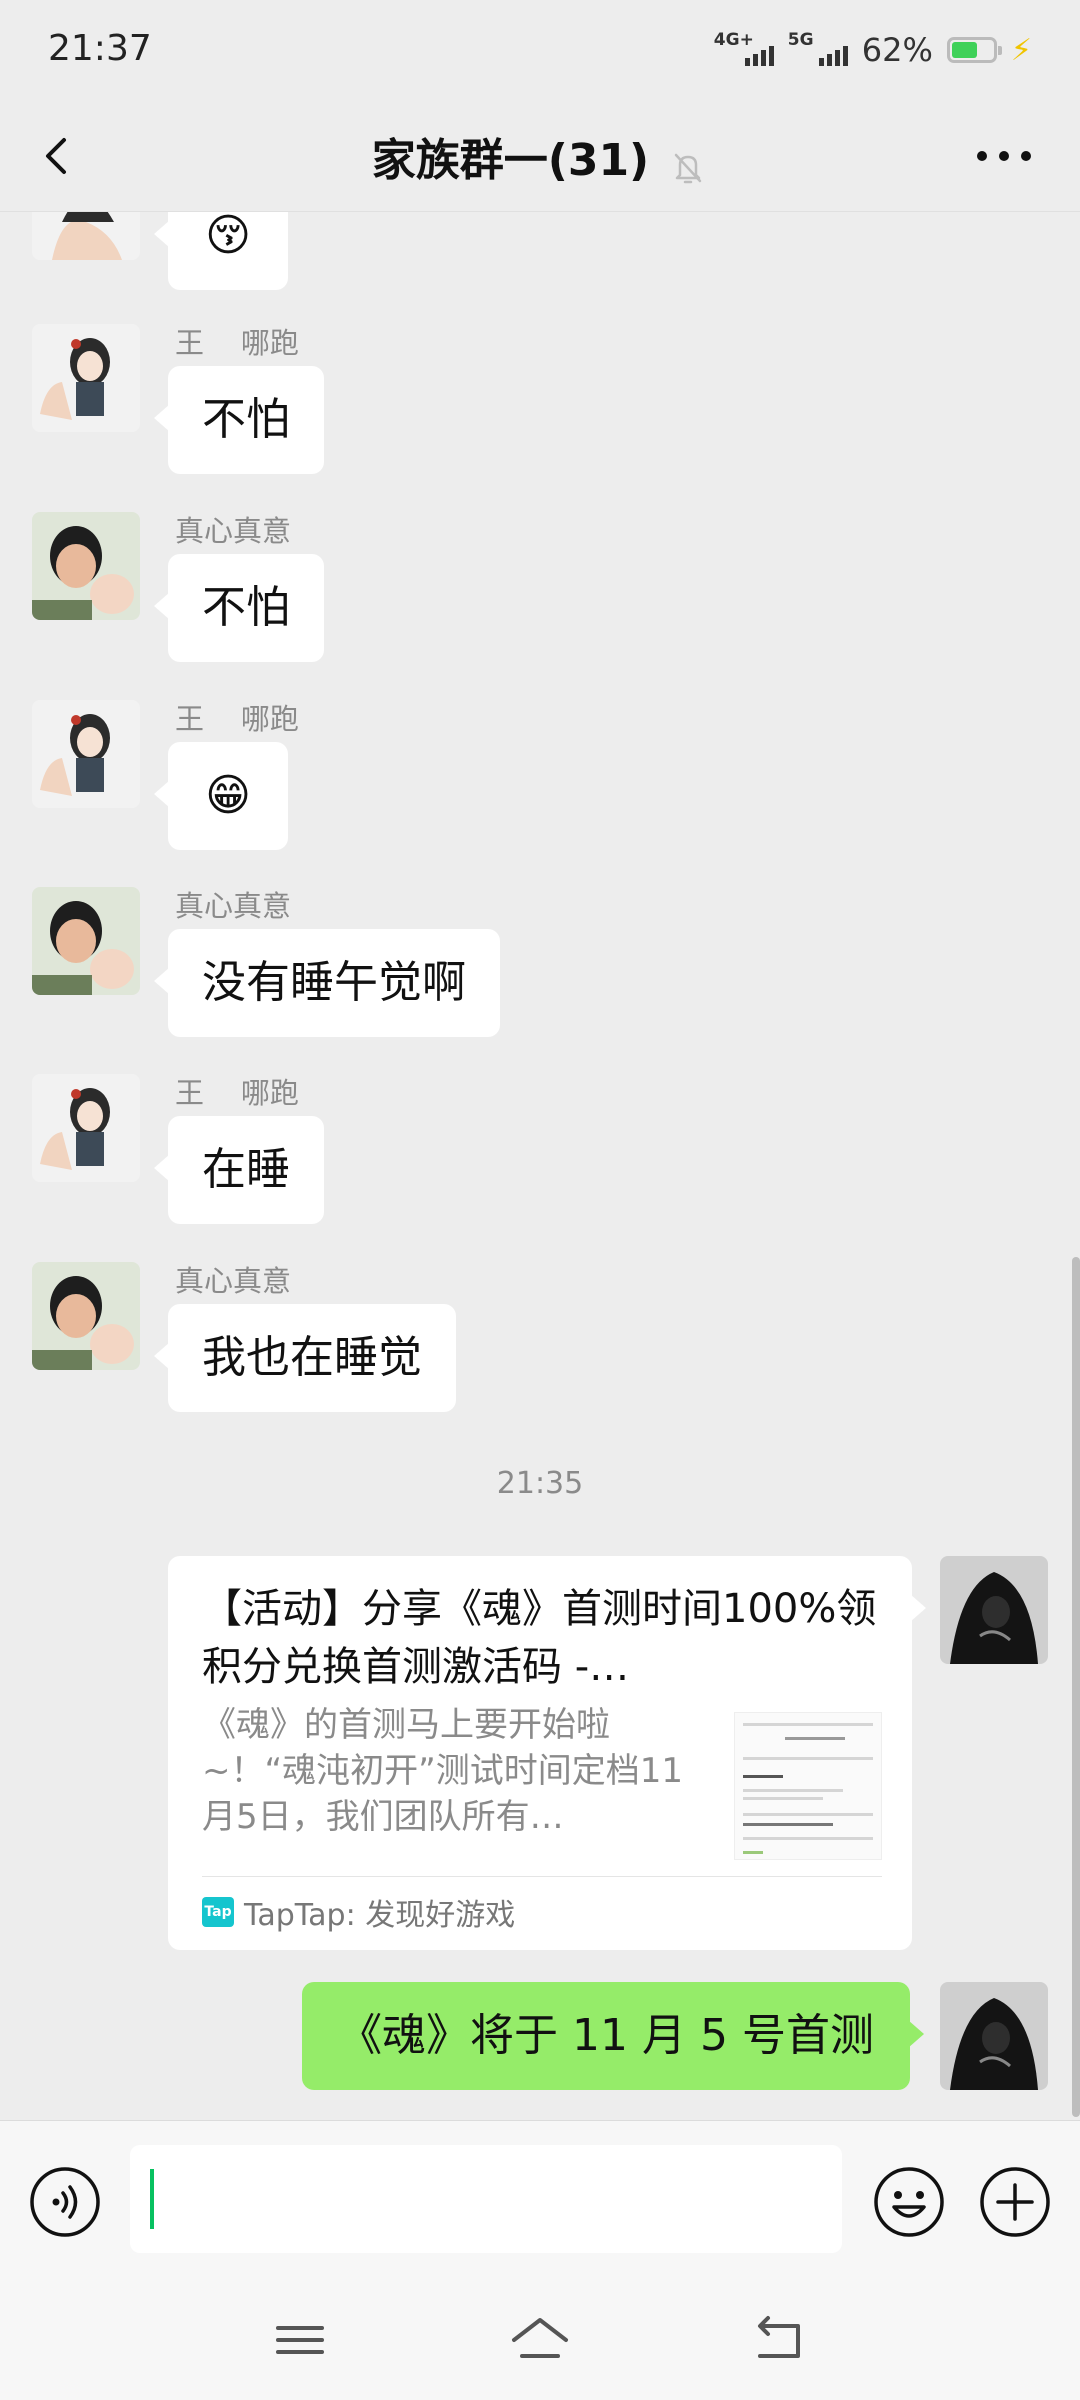 Image resolution: width=1080 pixels, height=2400 pixels. I want to click on charging-icon: ⚡, so click(1021, 50).